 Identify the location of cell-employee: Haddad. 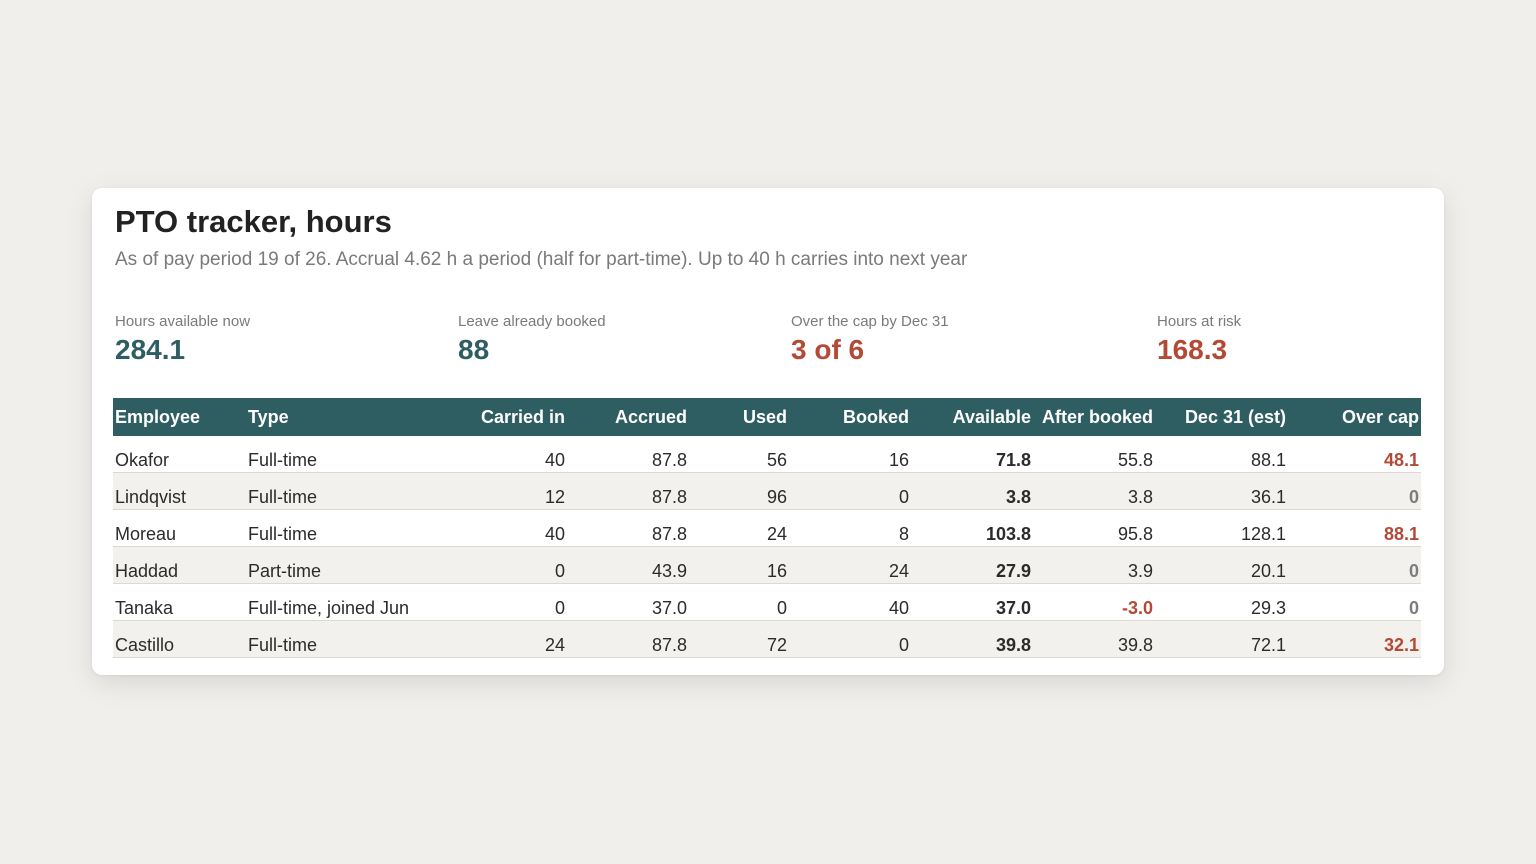
(179, 565).